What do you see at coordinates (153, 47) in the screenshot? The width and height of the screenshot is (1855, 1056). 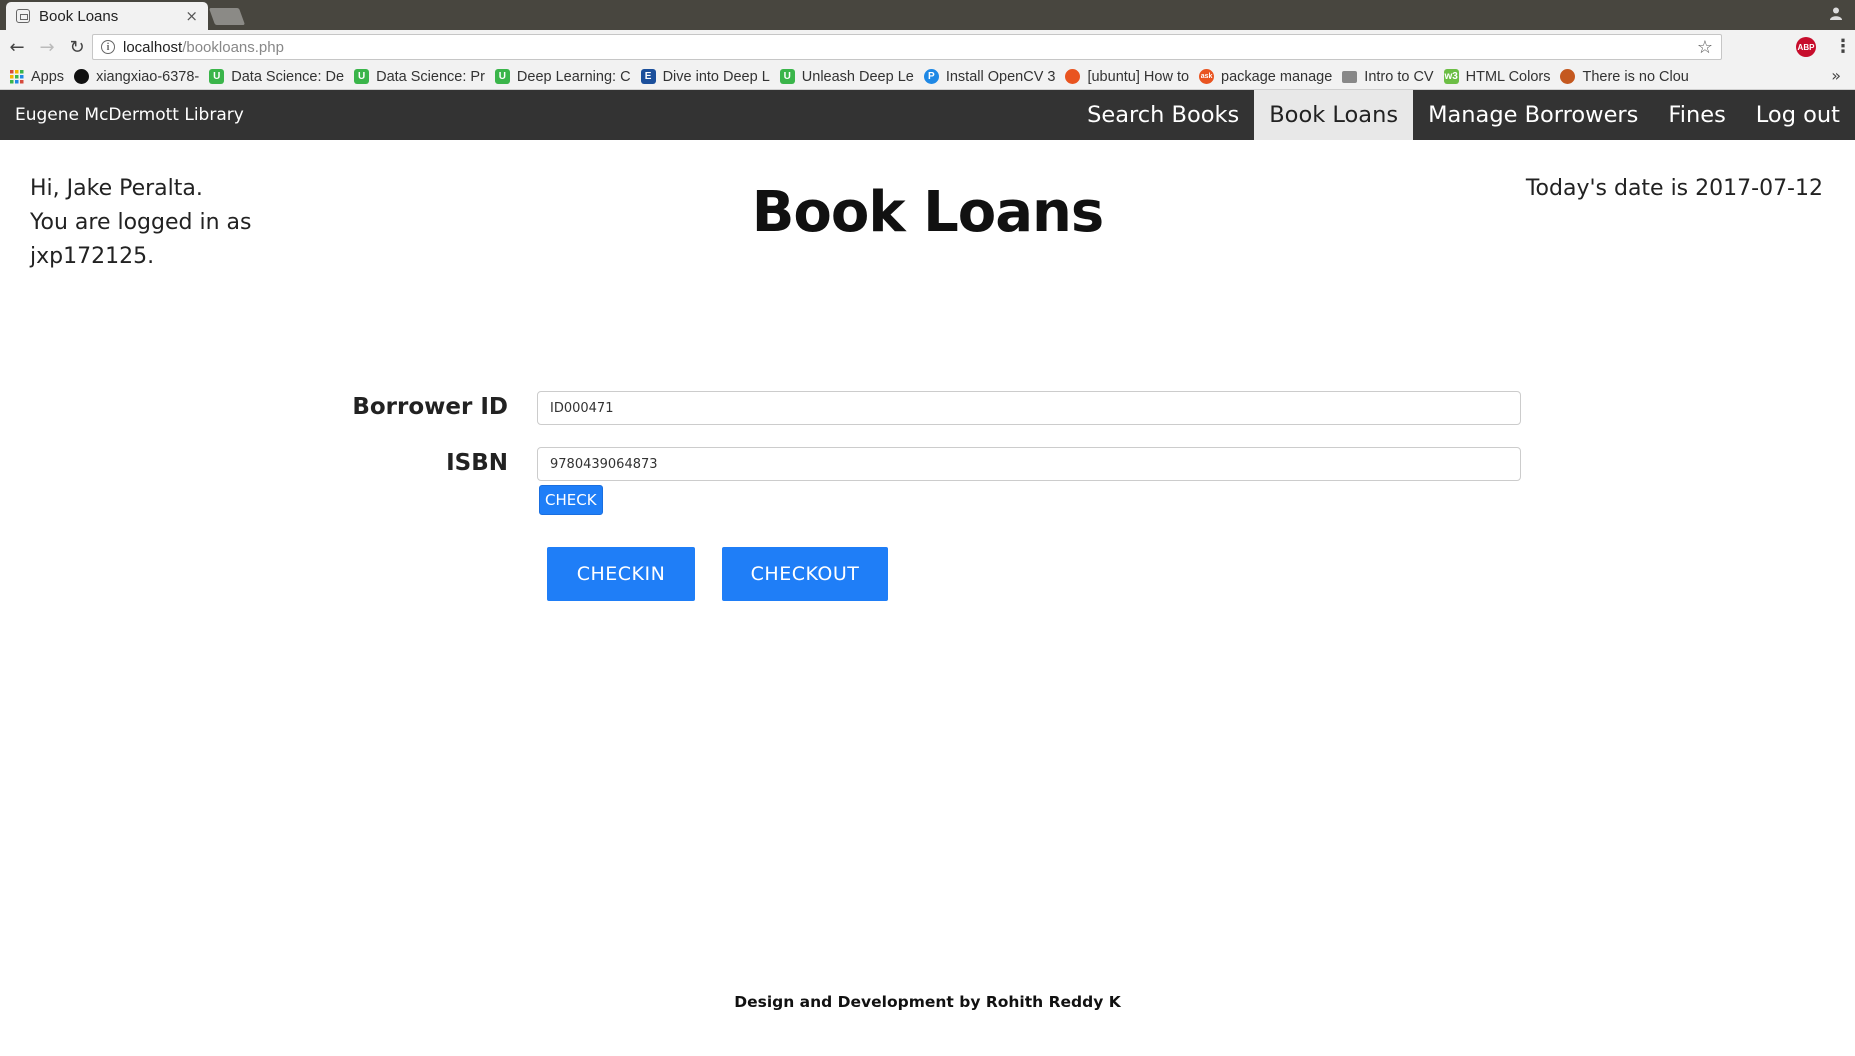 I see `url-host: localhost` at bounding box center [153, 47].